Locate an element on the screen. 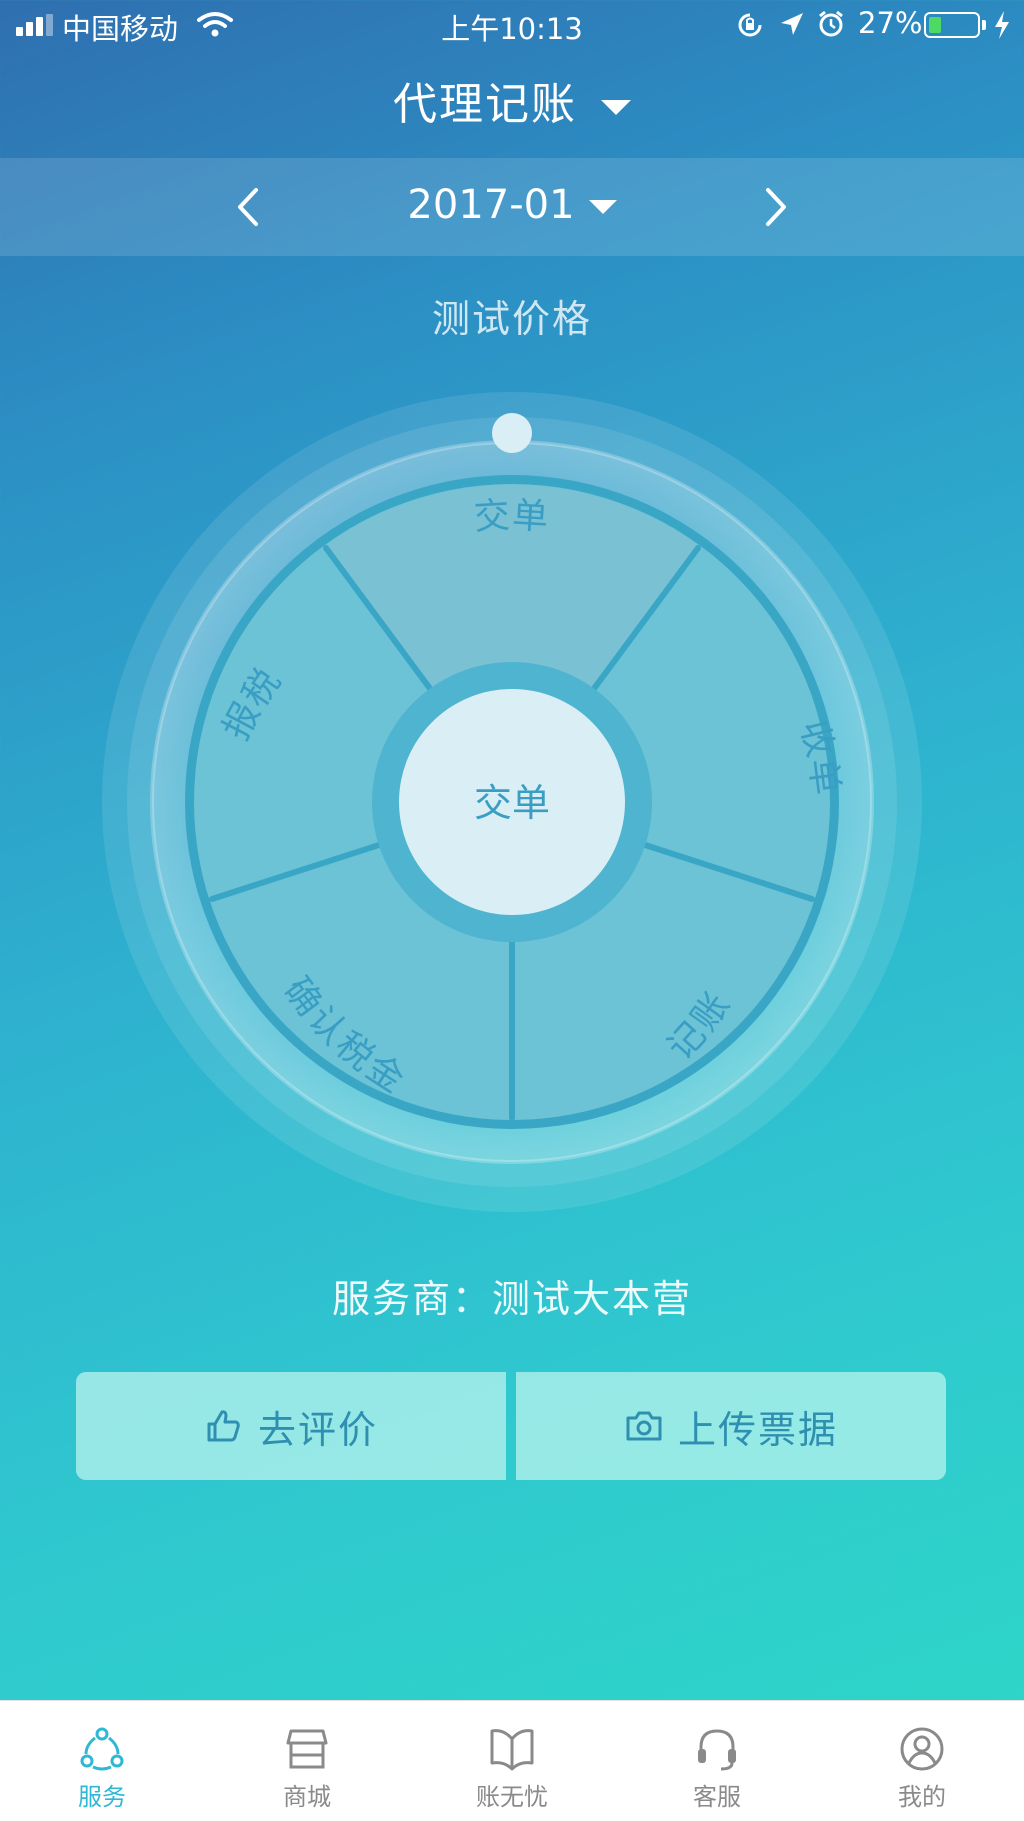 This screenshot has height=1821, width=1024. tab-profile: 我的 is located at coordinates (922, 1761).